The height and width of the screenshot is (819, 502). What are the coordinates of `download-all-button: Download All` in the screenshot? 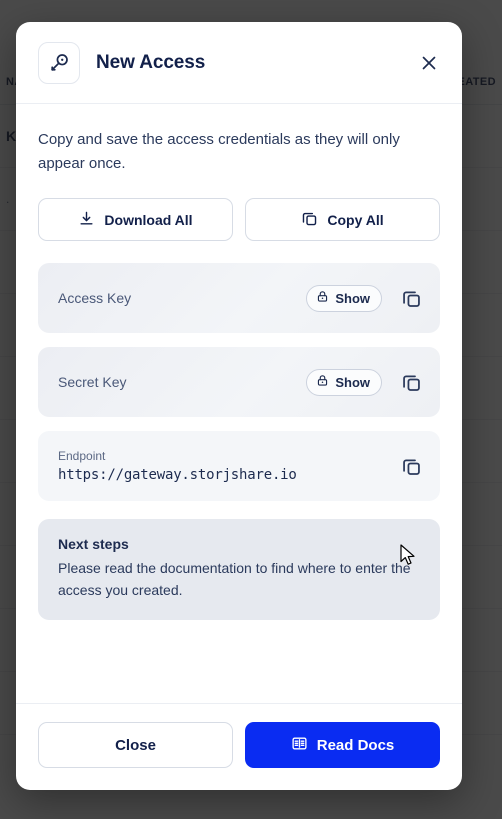 It's located at (135, 219).